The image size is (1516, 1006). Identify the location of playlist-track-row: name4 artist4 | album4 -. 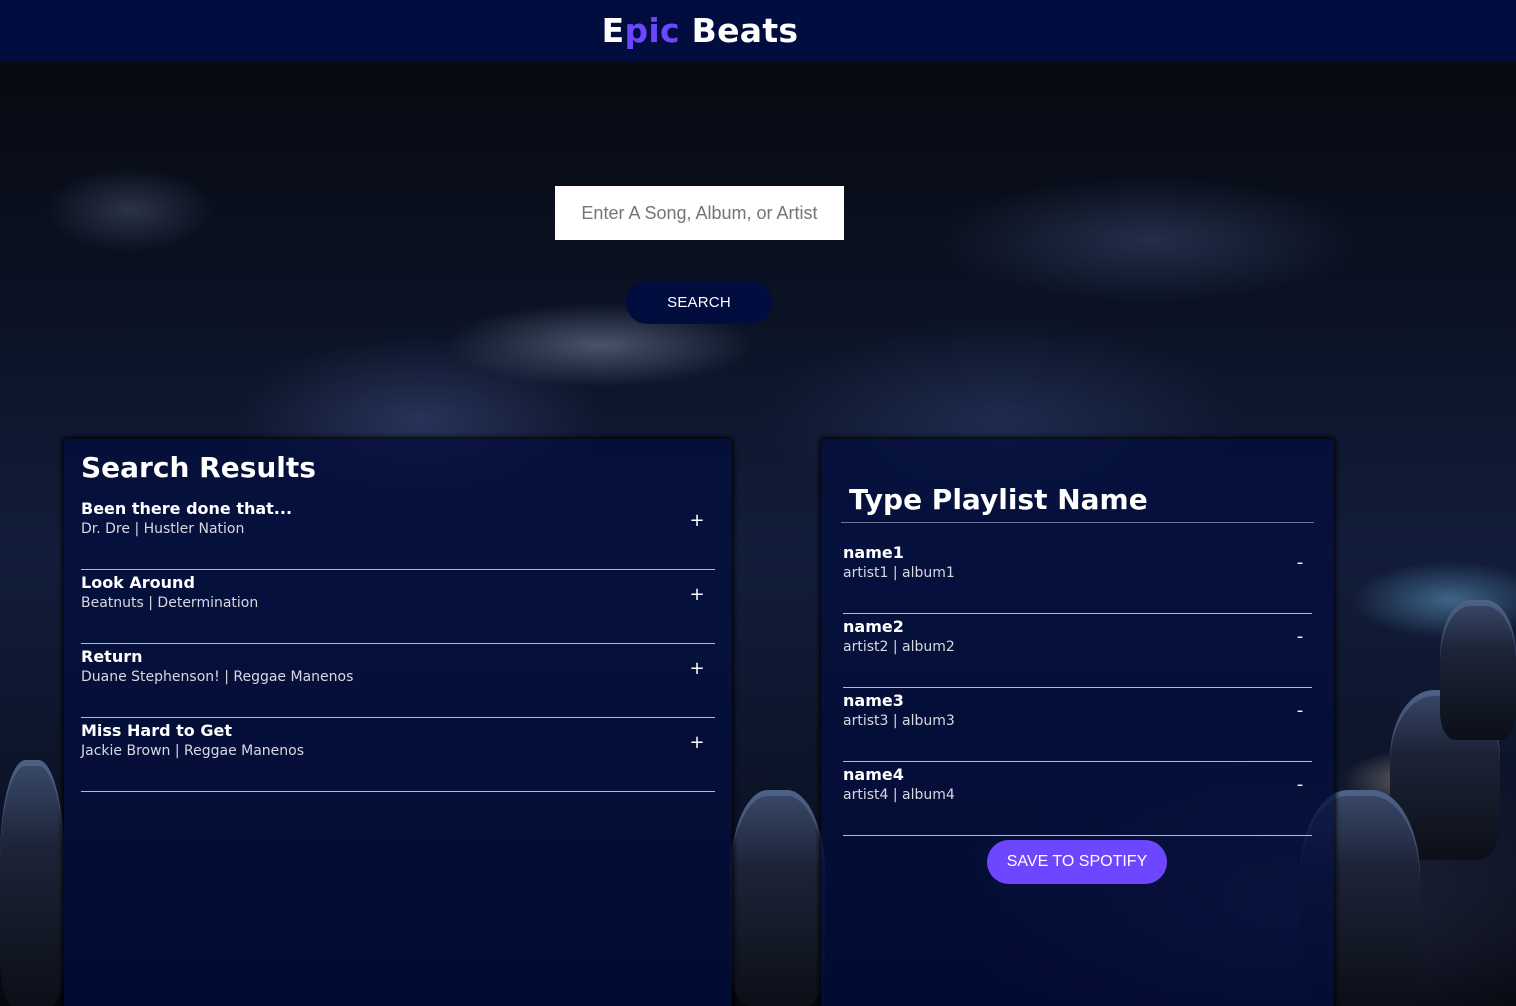
(1077, 799).